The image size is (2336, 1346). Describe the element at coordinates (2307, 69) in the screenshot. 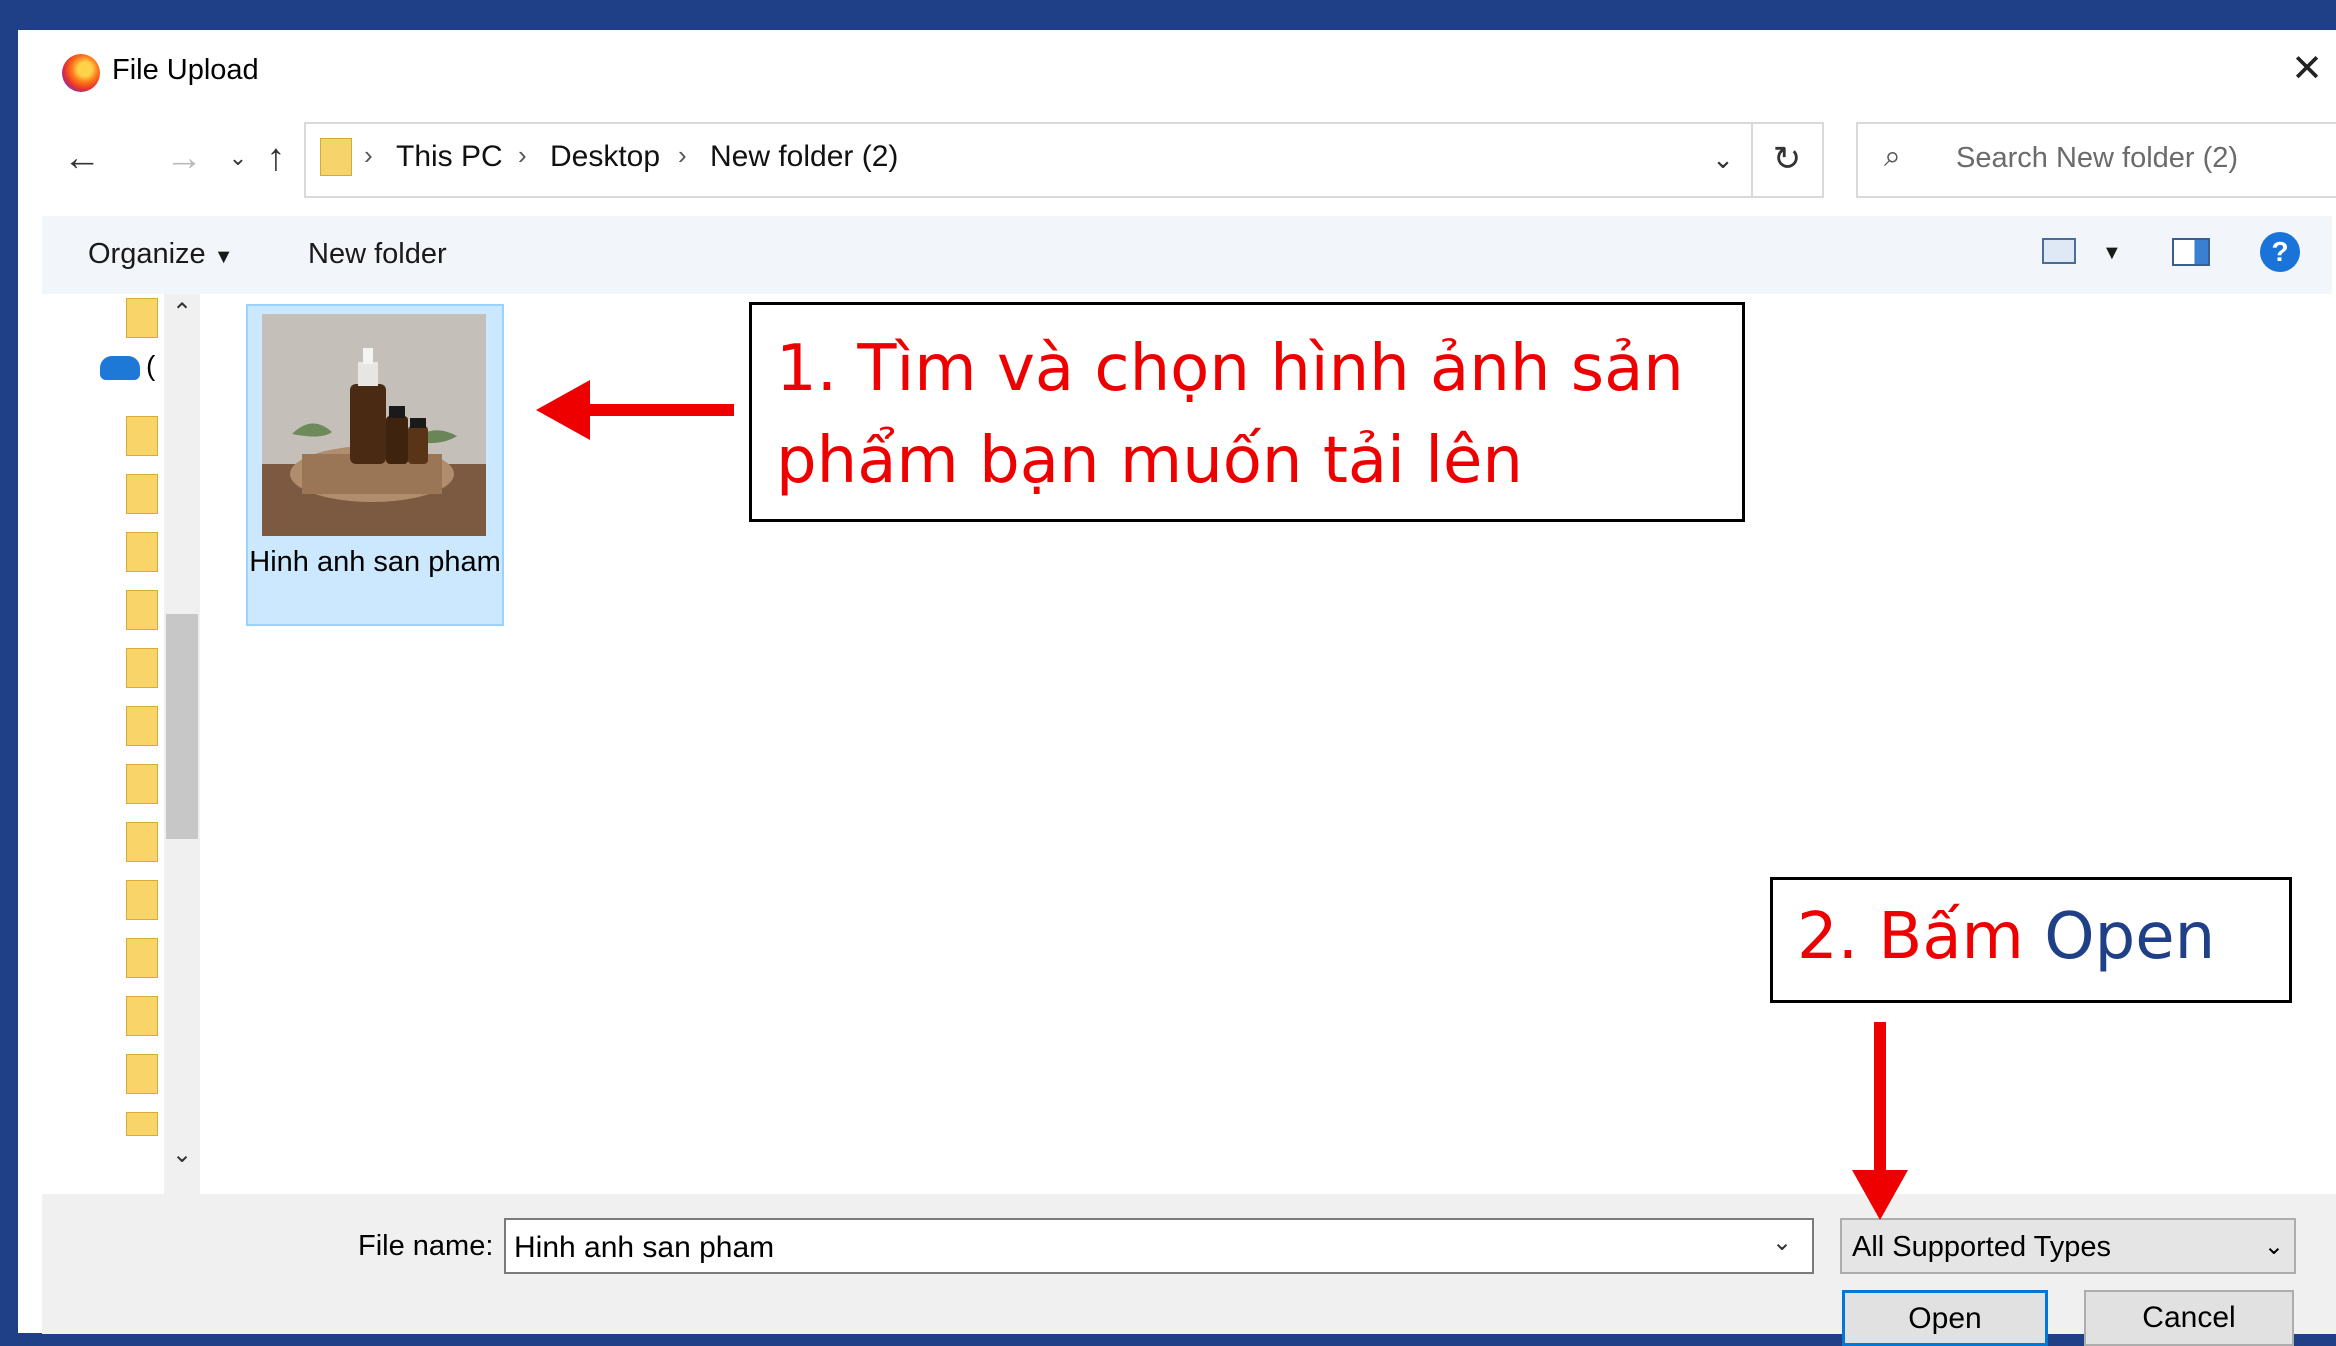

I see `close-button: ✕` at that location.